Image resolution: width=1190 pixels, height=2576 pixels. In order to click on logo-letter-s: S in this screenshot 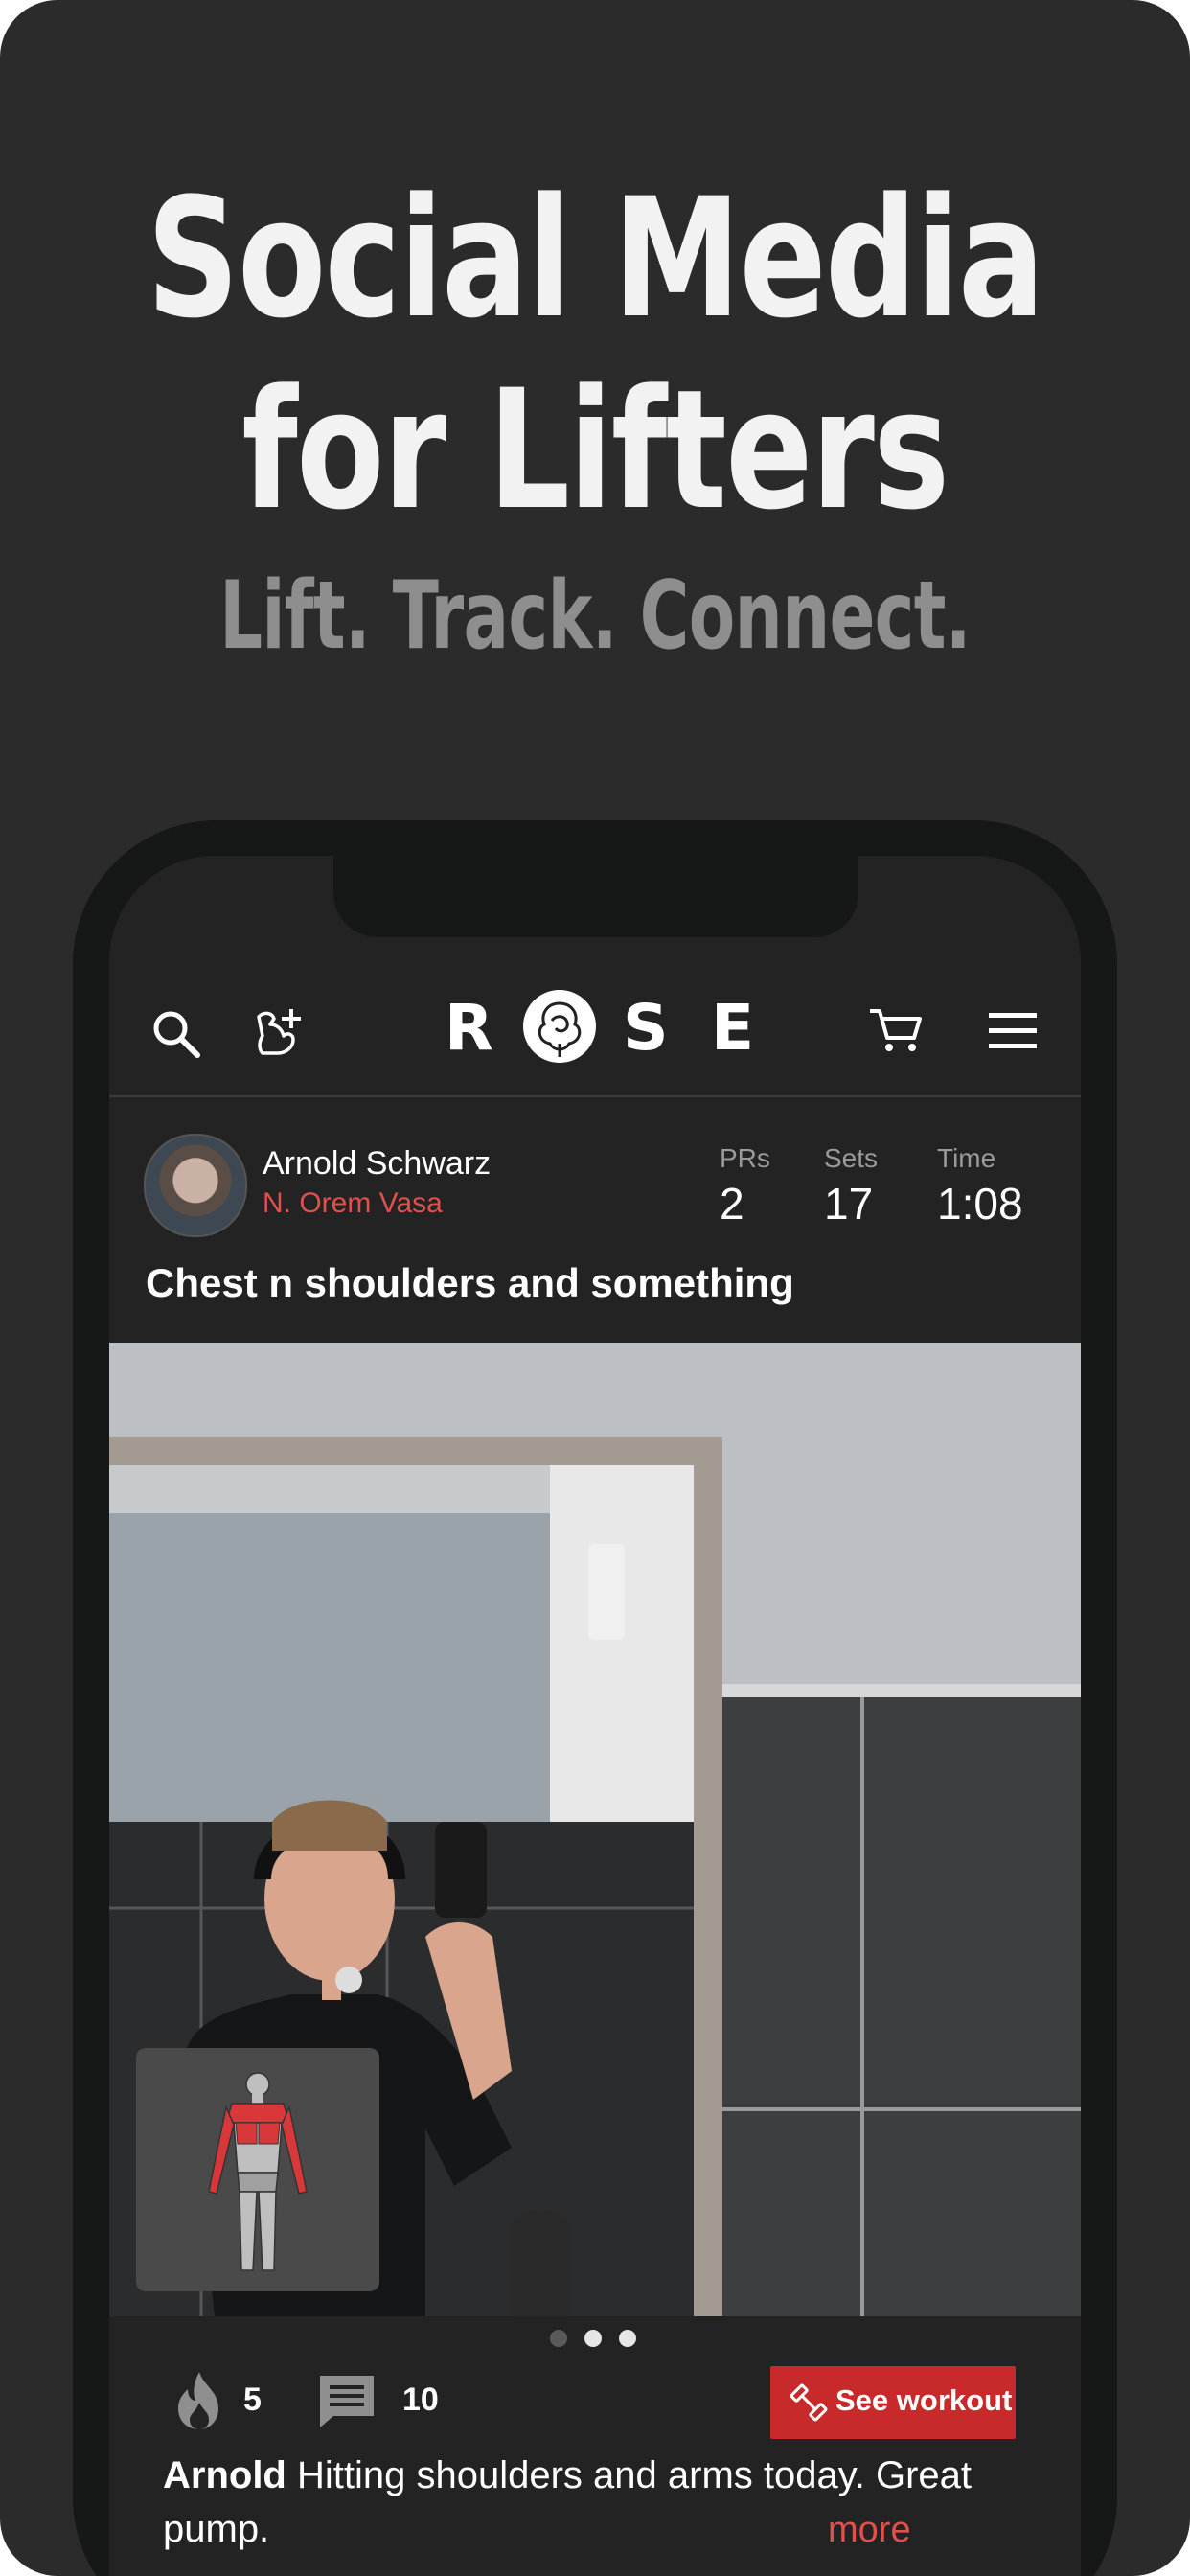, I will do `click(646, 1028)`.